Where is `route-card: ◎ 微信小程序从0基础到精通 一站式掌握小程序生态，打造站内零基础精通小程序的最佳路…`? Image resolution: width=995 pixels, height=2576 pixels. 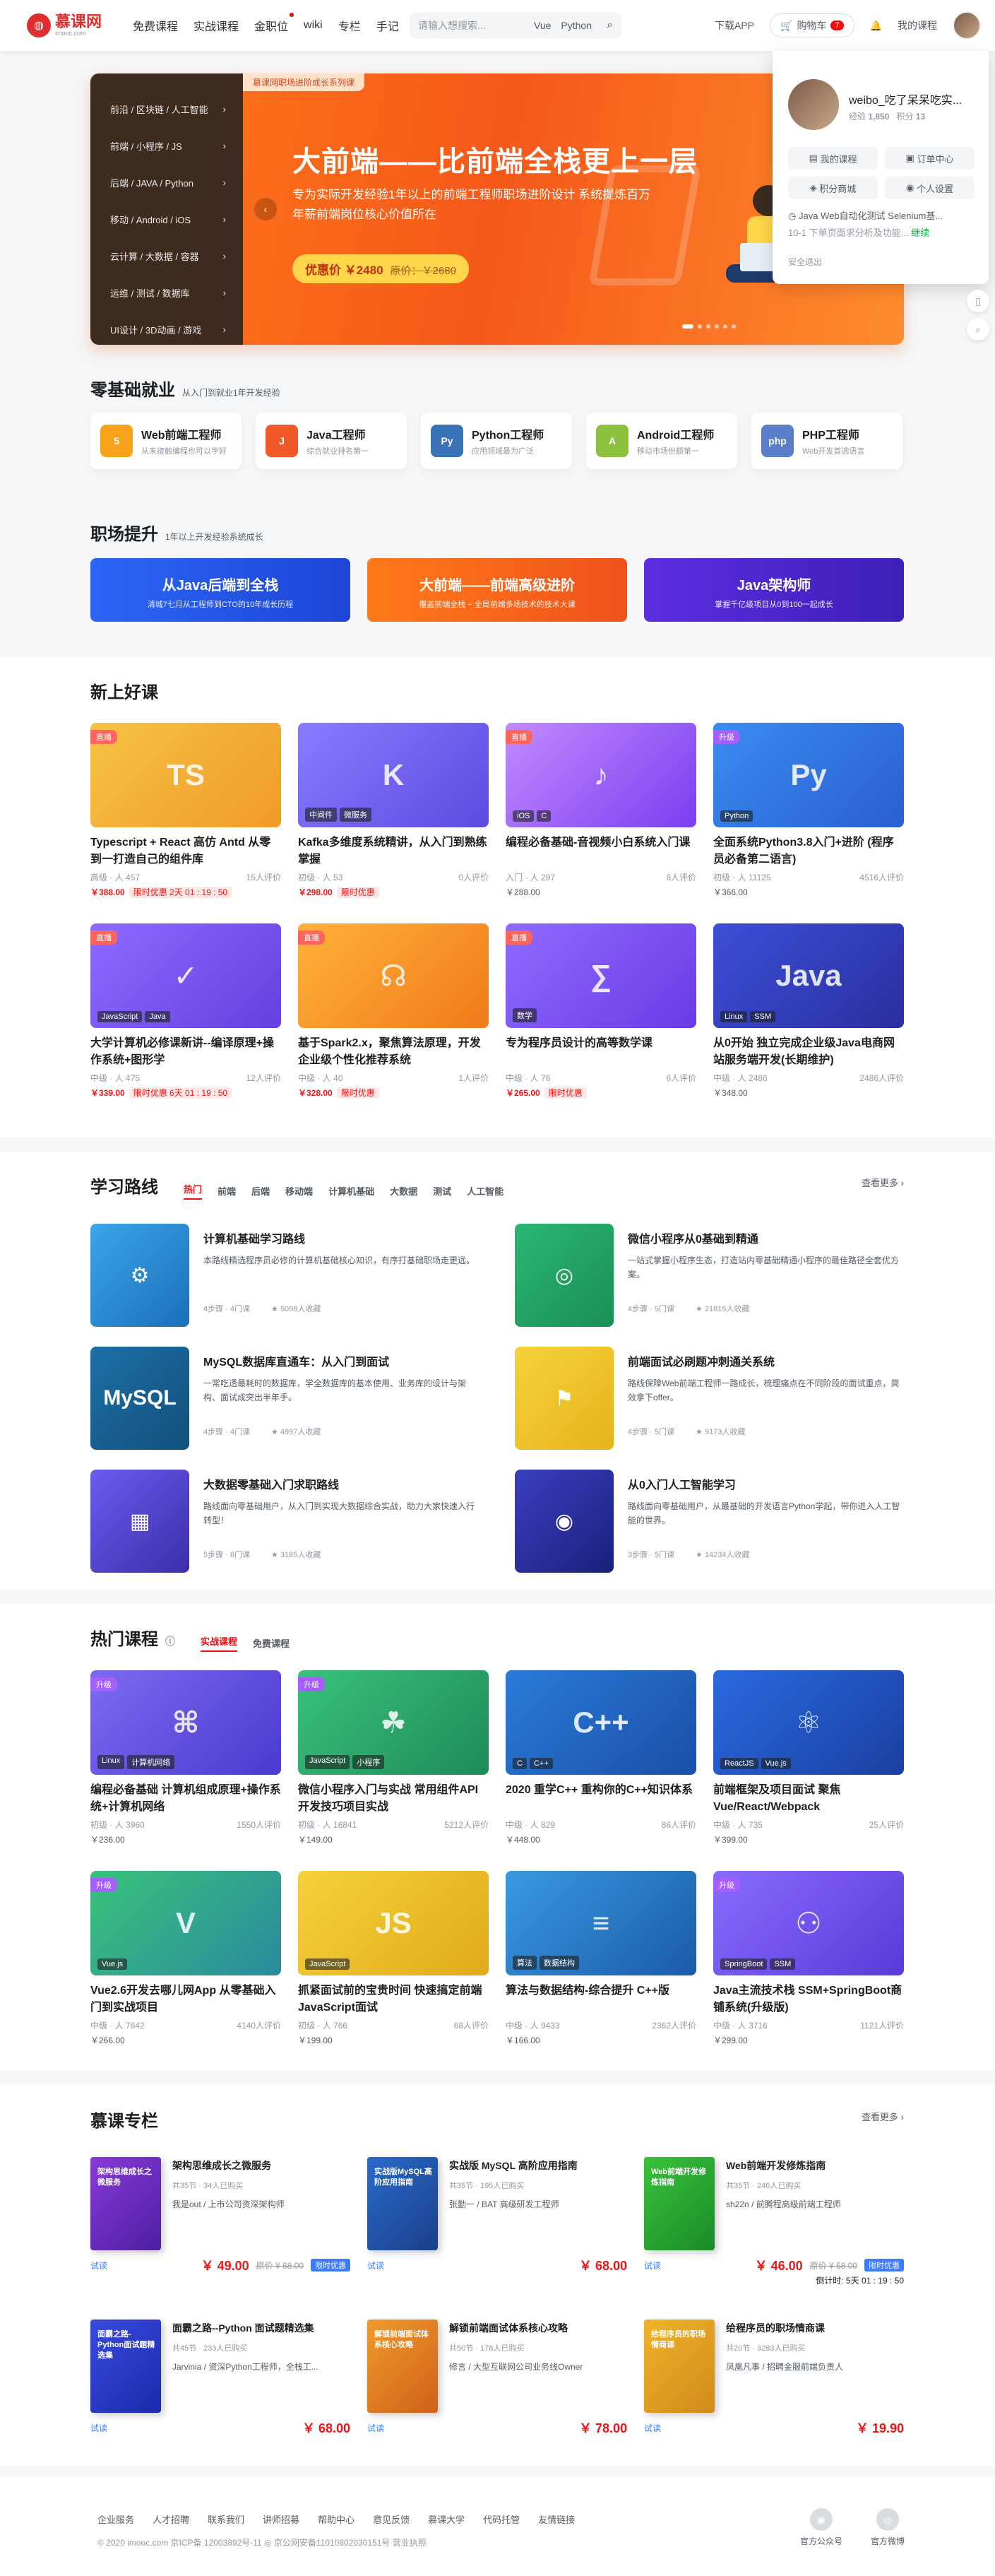 route-card: ◎ 微信小程序从0基础到精通 一站式掌握小程序生态，打造站内零基础精通小程序的最佳路… is located at coordinates (709, 1275).